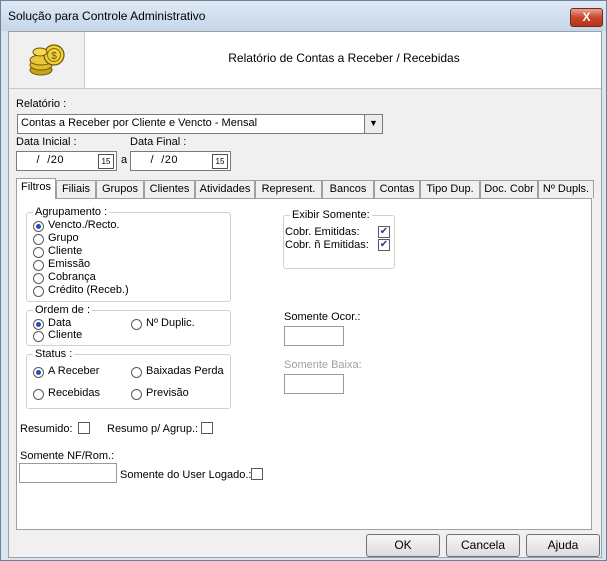 This screenshot has height=561, width=607. Describe the element at coordinates (38, 372) in the screenshot. I see `radio-a-receber` at that location.